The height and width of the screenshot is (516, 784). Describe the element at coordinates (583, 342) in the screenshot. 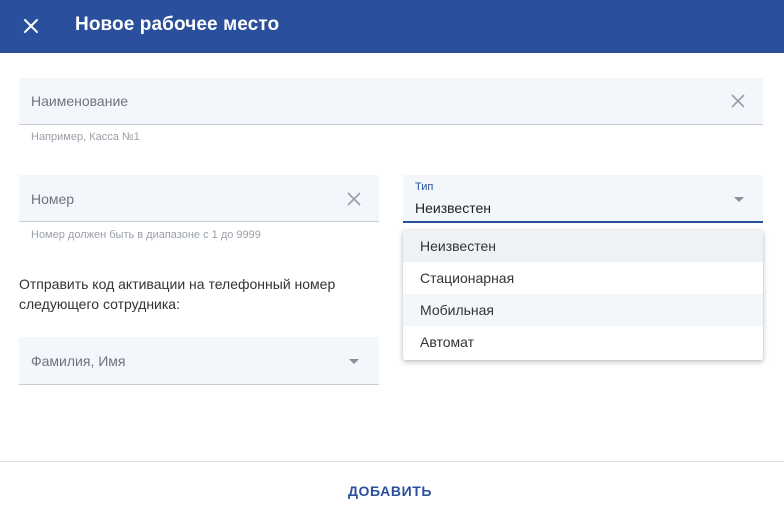

I see `type-option-automat: Автомат` at that location.